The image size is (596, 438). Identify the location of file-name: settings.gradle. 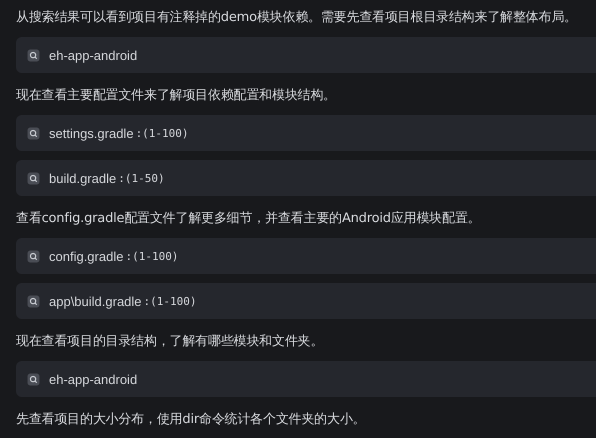
(91, 133).